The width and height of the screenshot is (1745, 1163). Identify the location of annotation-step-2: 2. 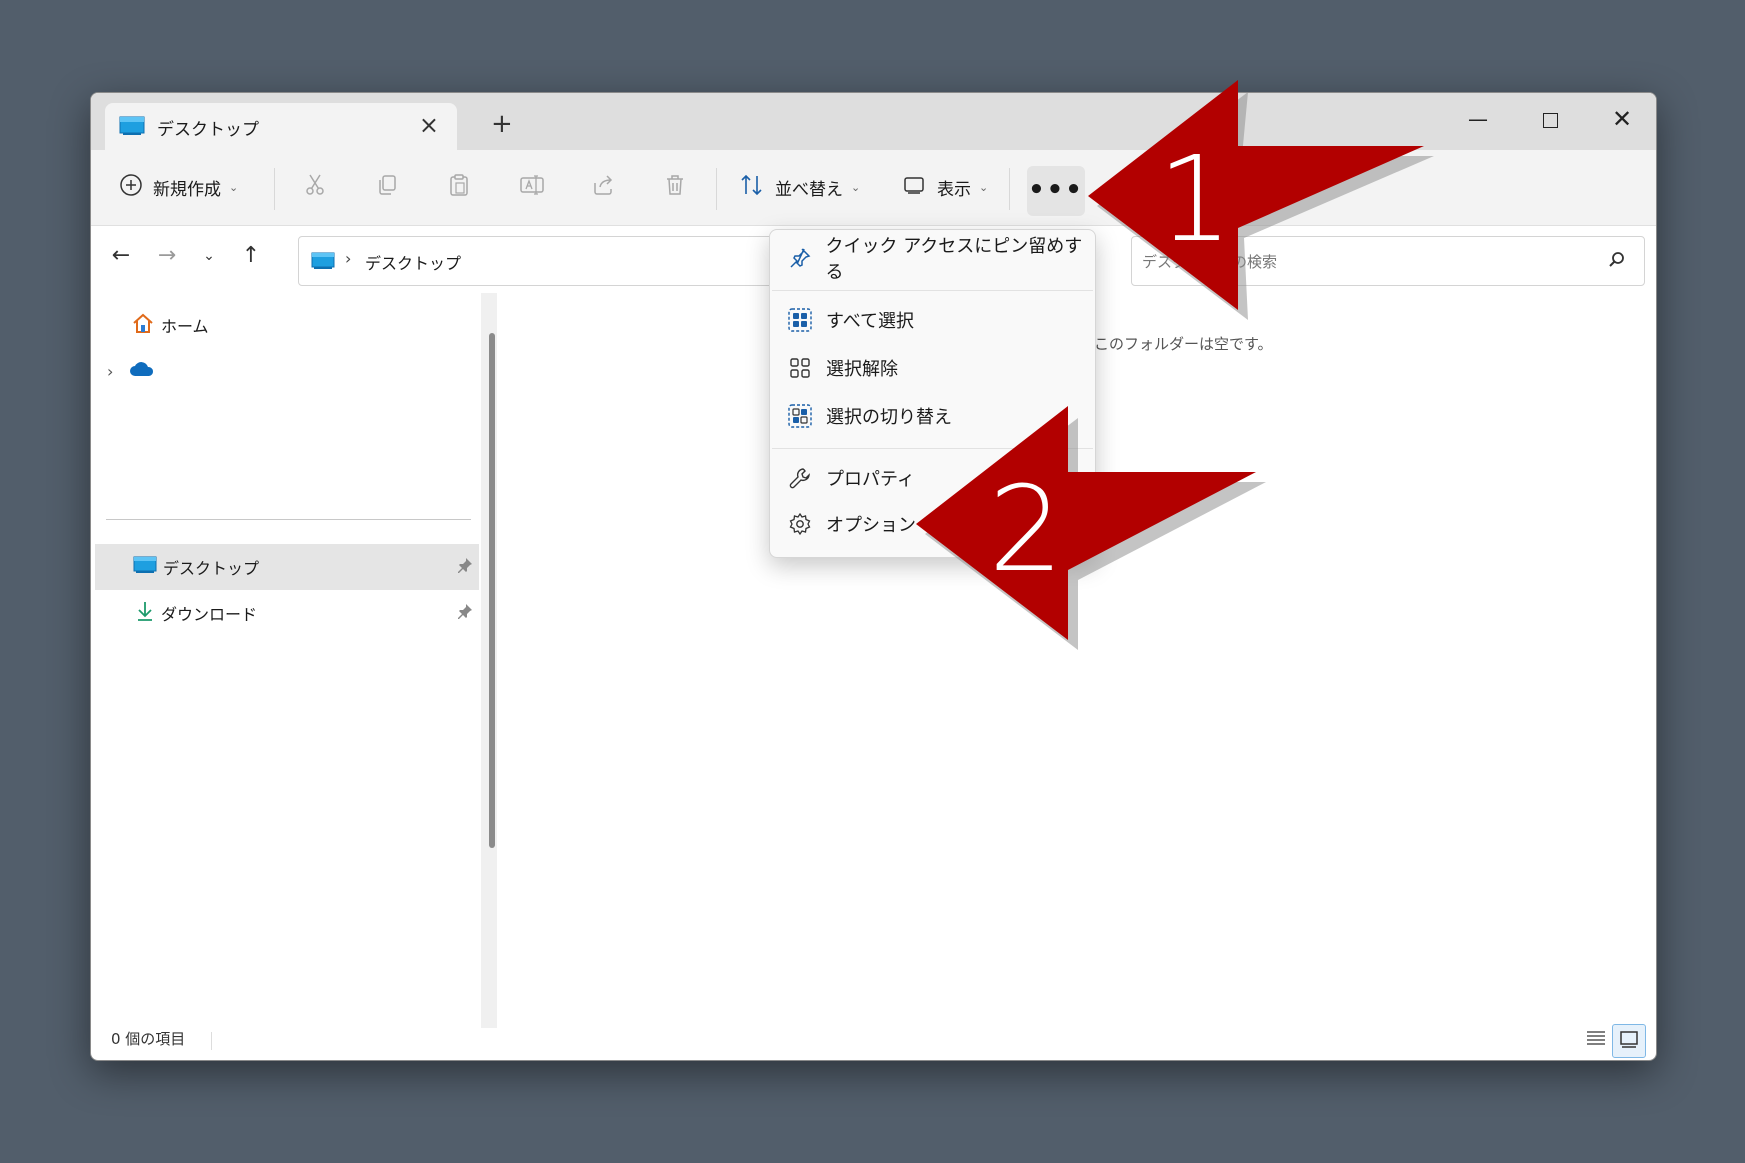
(1025, 529).